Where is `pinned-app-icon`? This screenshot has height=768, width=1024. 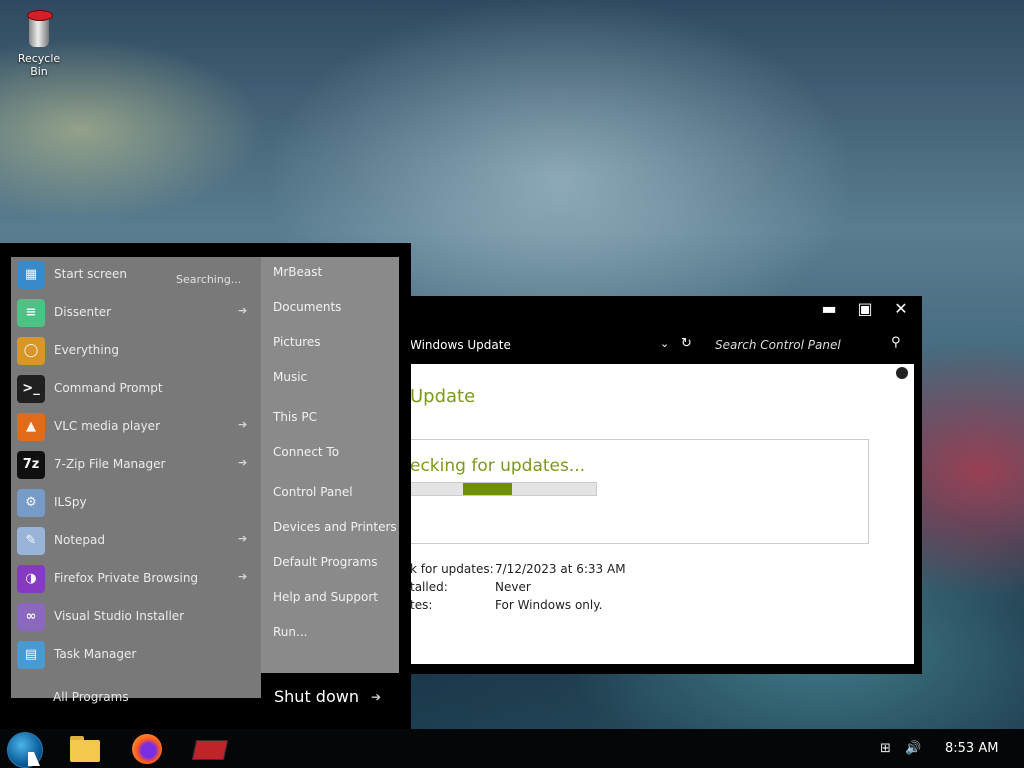 pinned-app-icon is located at coordinates (210, 749).